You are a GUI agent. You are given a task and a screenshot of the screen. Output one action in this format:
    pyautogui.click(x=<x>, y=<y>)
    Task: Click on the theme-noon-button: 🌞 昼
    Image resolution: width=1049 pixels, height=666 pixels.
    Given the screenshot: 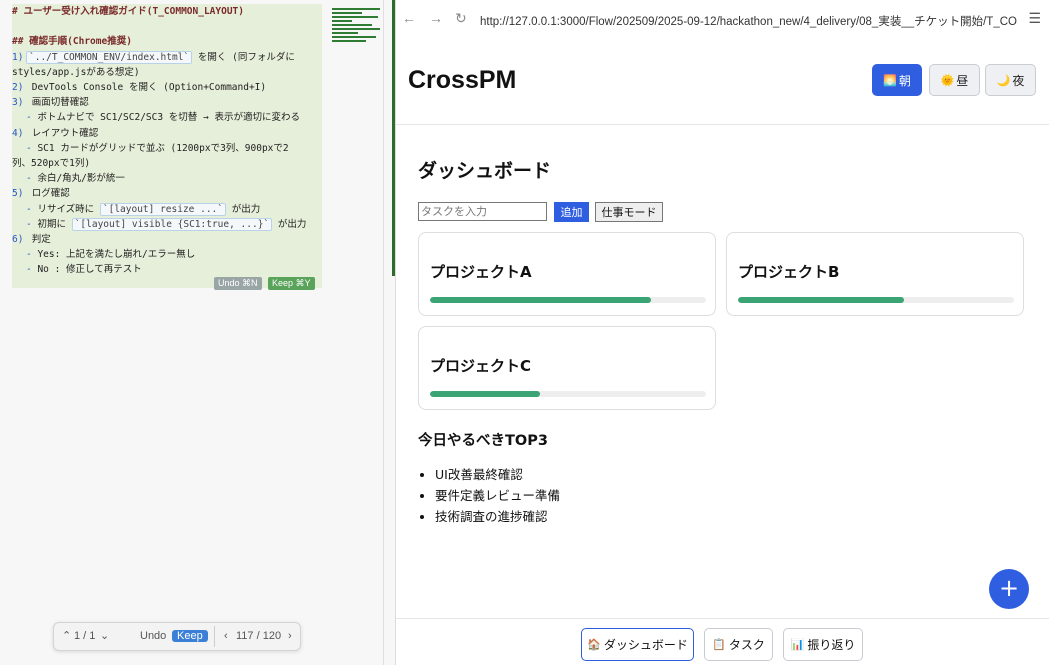 What is the action you would take?
    pyautogui.click(x=954, y=80)
    